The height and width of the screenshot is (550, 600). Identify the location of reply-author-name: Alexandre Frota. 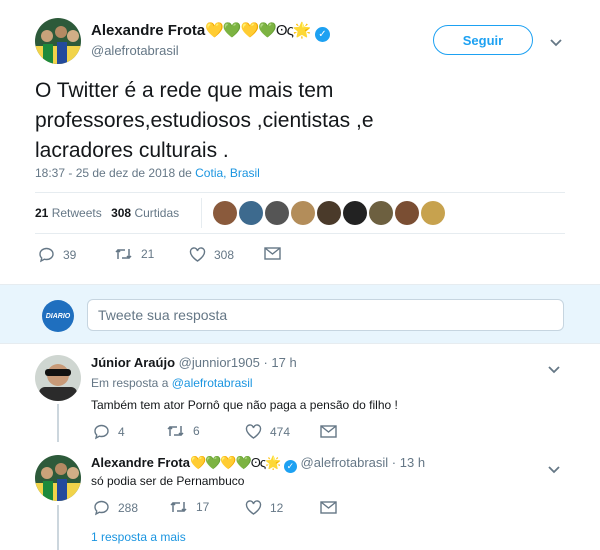
(140, 462).